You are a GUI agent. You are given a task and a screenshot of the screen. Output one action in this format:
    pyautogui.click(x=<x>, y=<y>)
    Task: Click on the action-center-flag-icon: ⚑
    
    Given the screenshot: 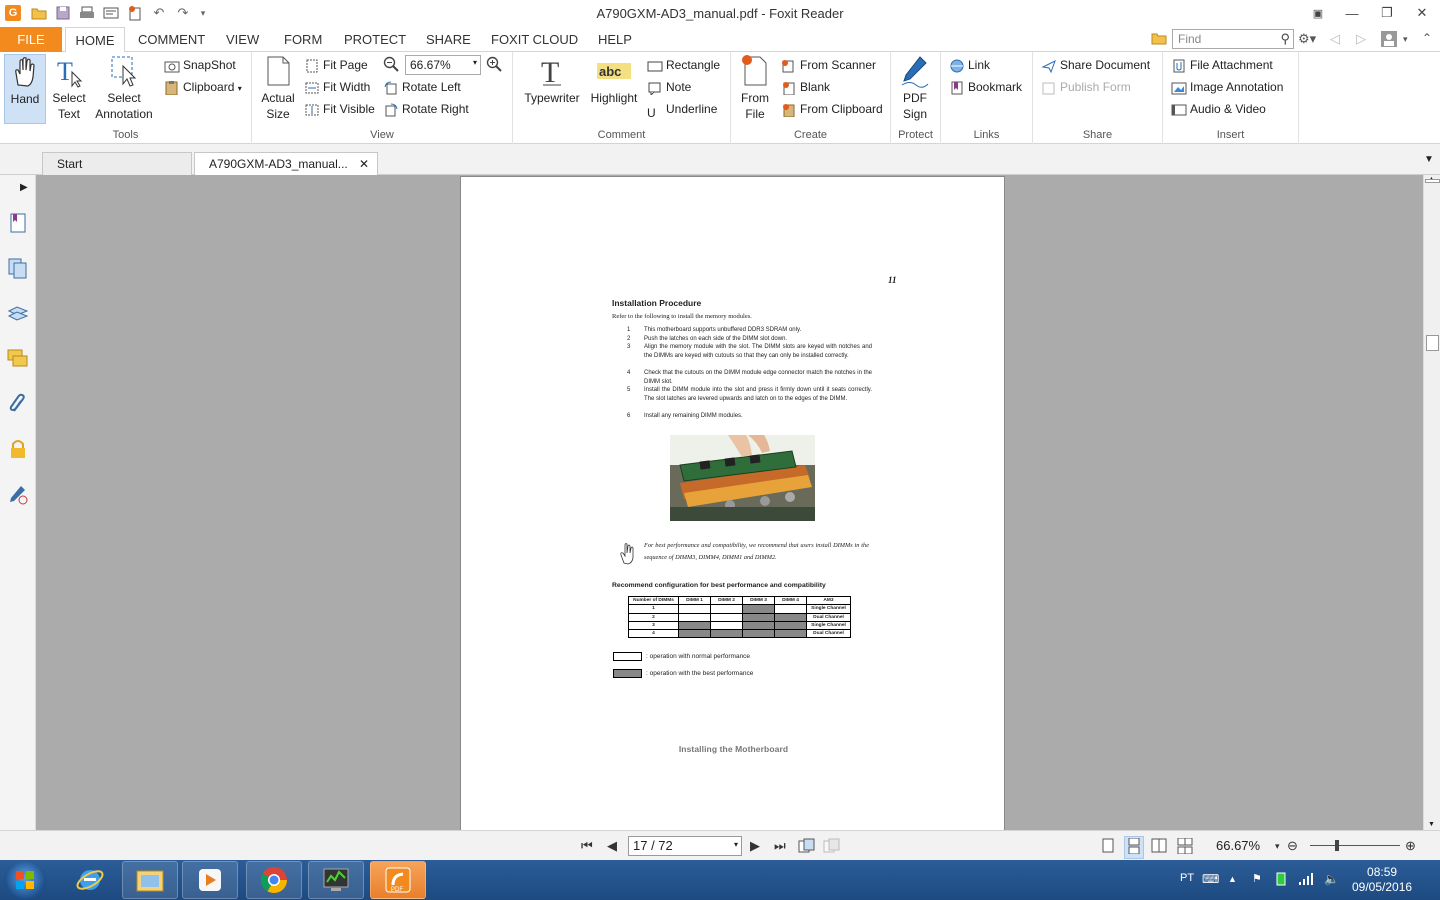 What is the action you would take?
    pyautogui.click(x=1257, y=878)
    